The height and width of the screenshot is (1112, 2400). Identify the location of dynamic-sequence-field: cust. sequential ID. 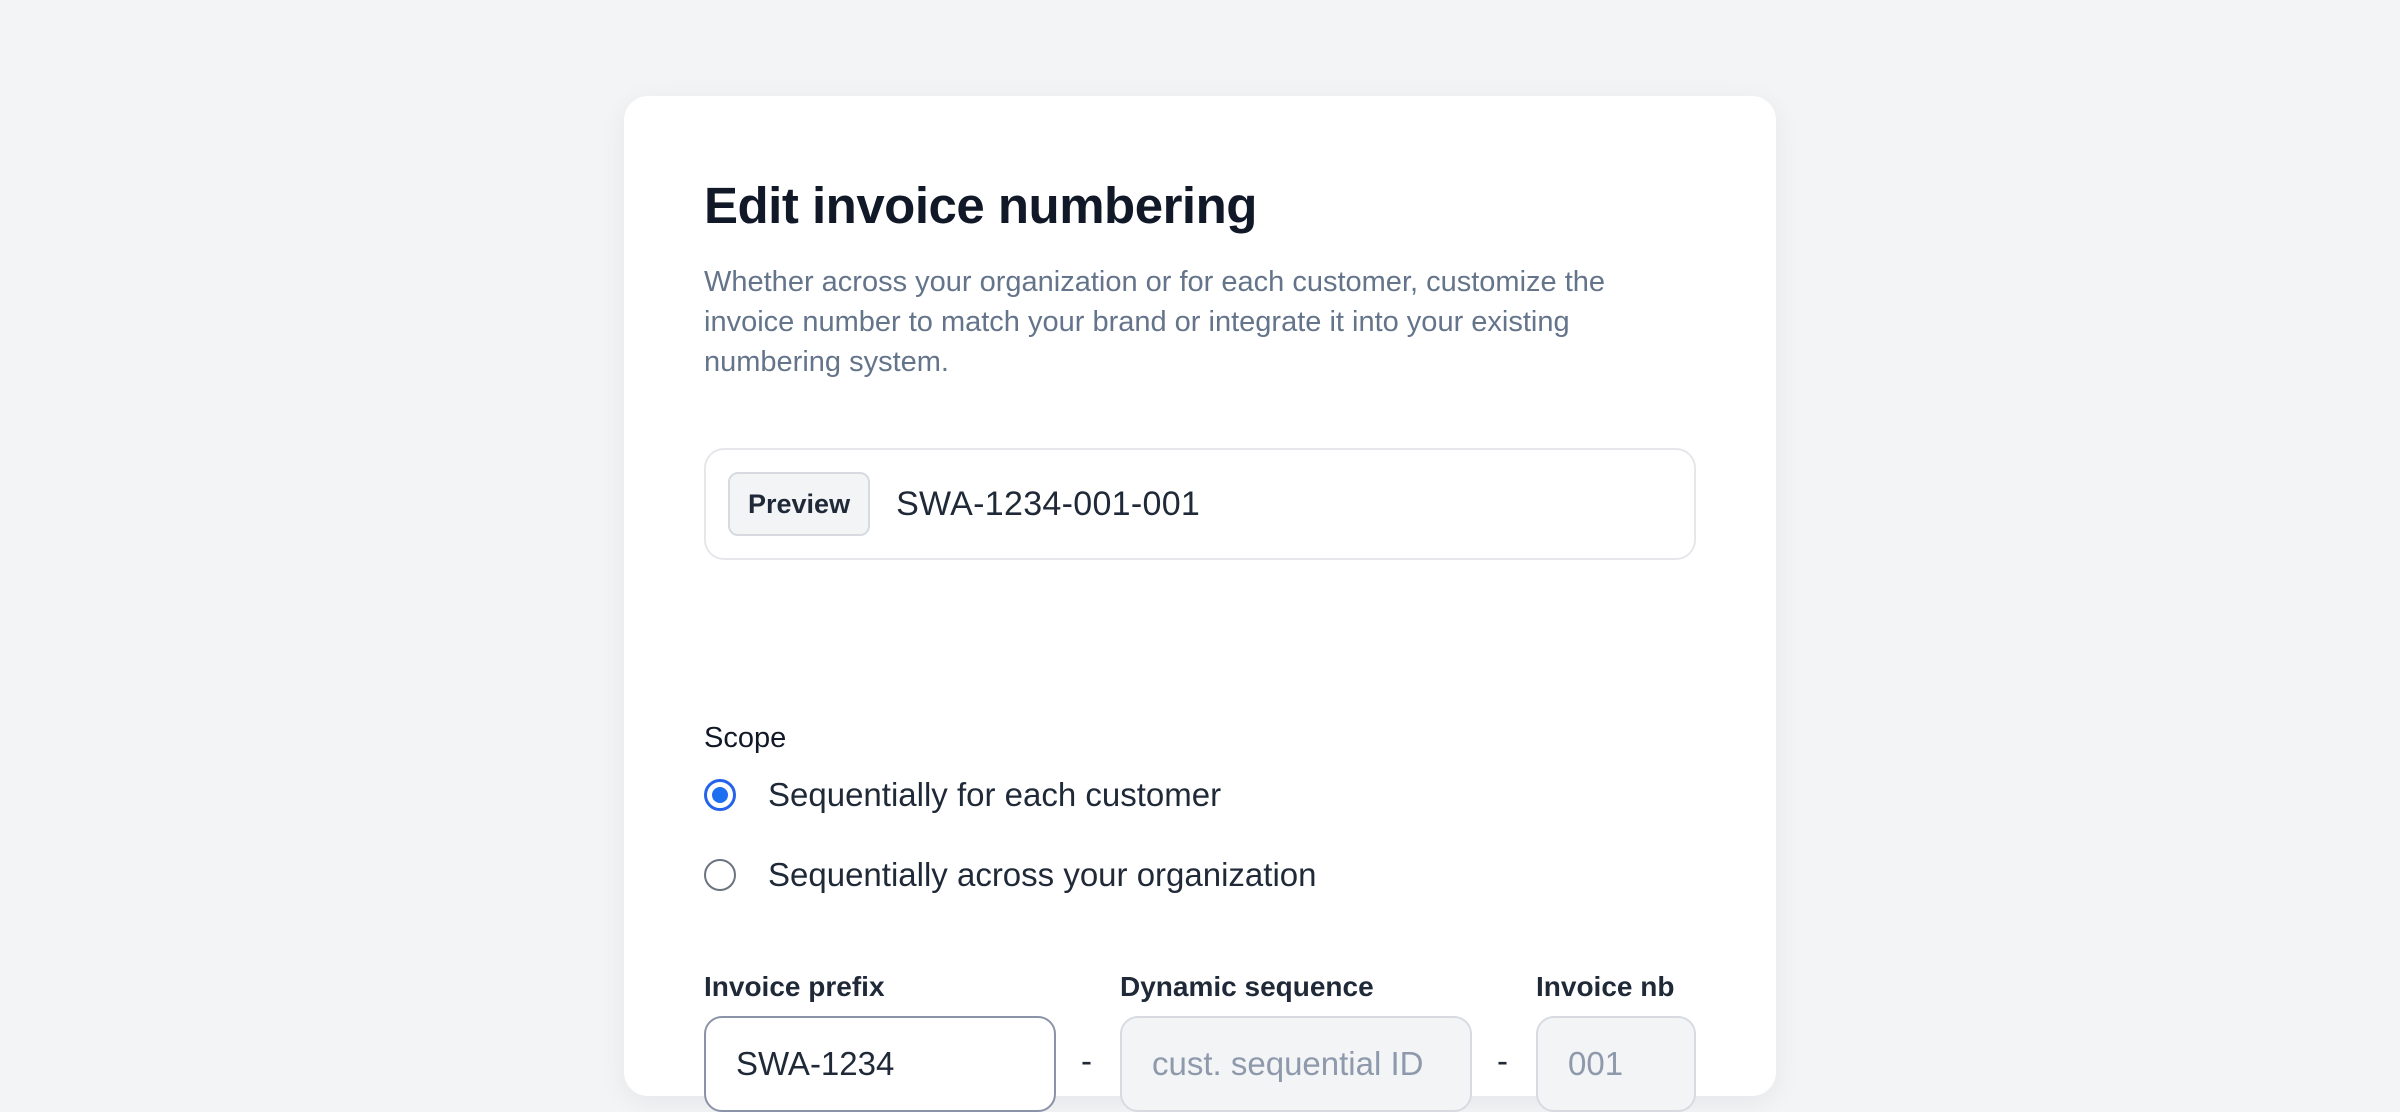
(1296, 1064).